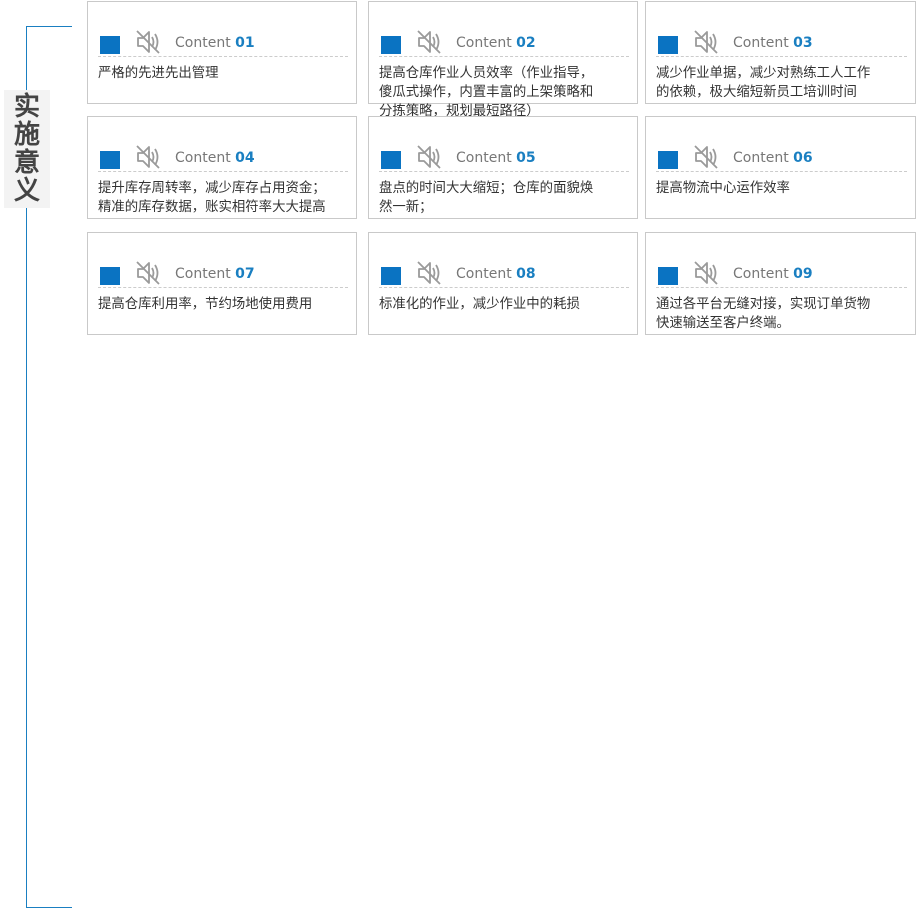  I want to click on card-label: Content 04, so click(215, 158).